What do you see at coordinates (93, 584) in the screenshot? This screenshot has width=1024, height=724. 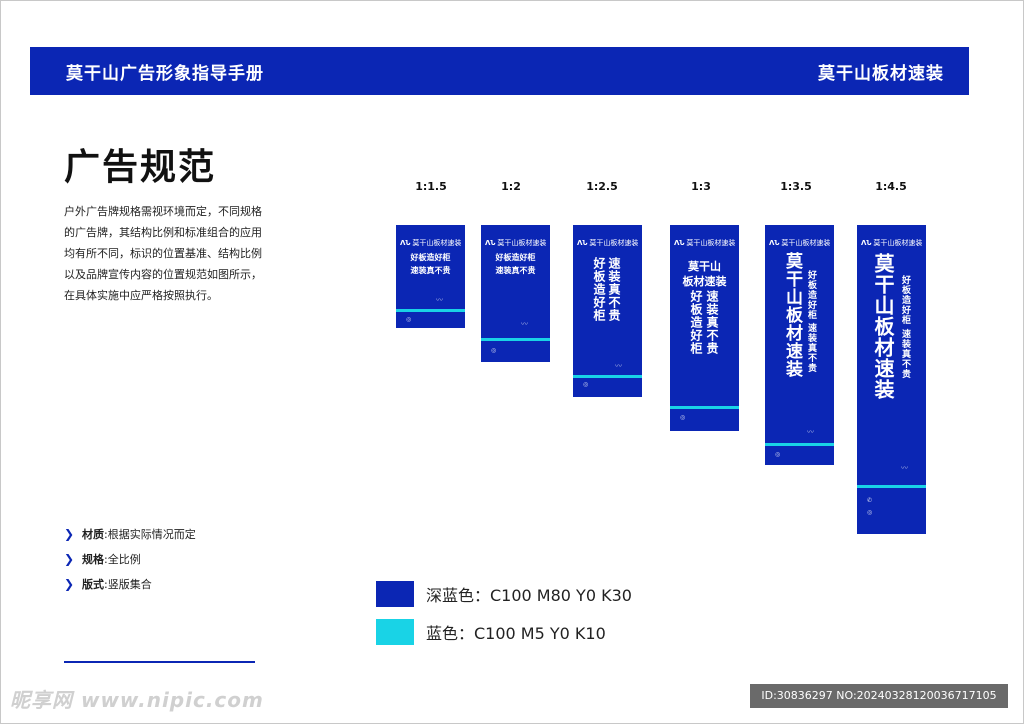 I see `spec-label: 版式` at bounding box center [93, 584].